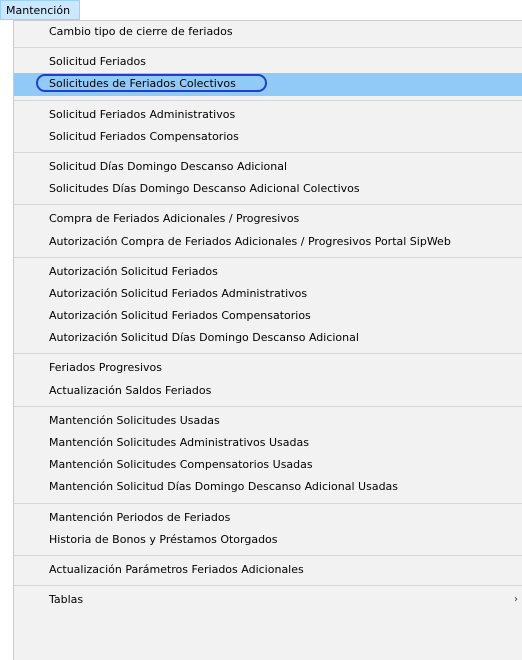 The image size is (522, 660). I want to click on menu-item: Actualización Saldos Feriados, so click(268, 391).